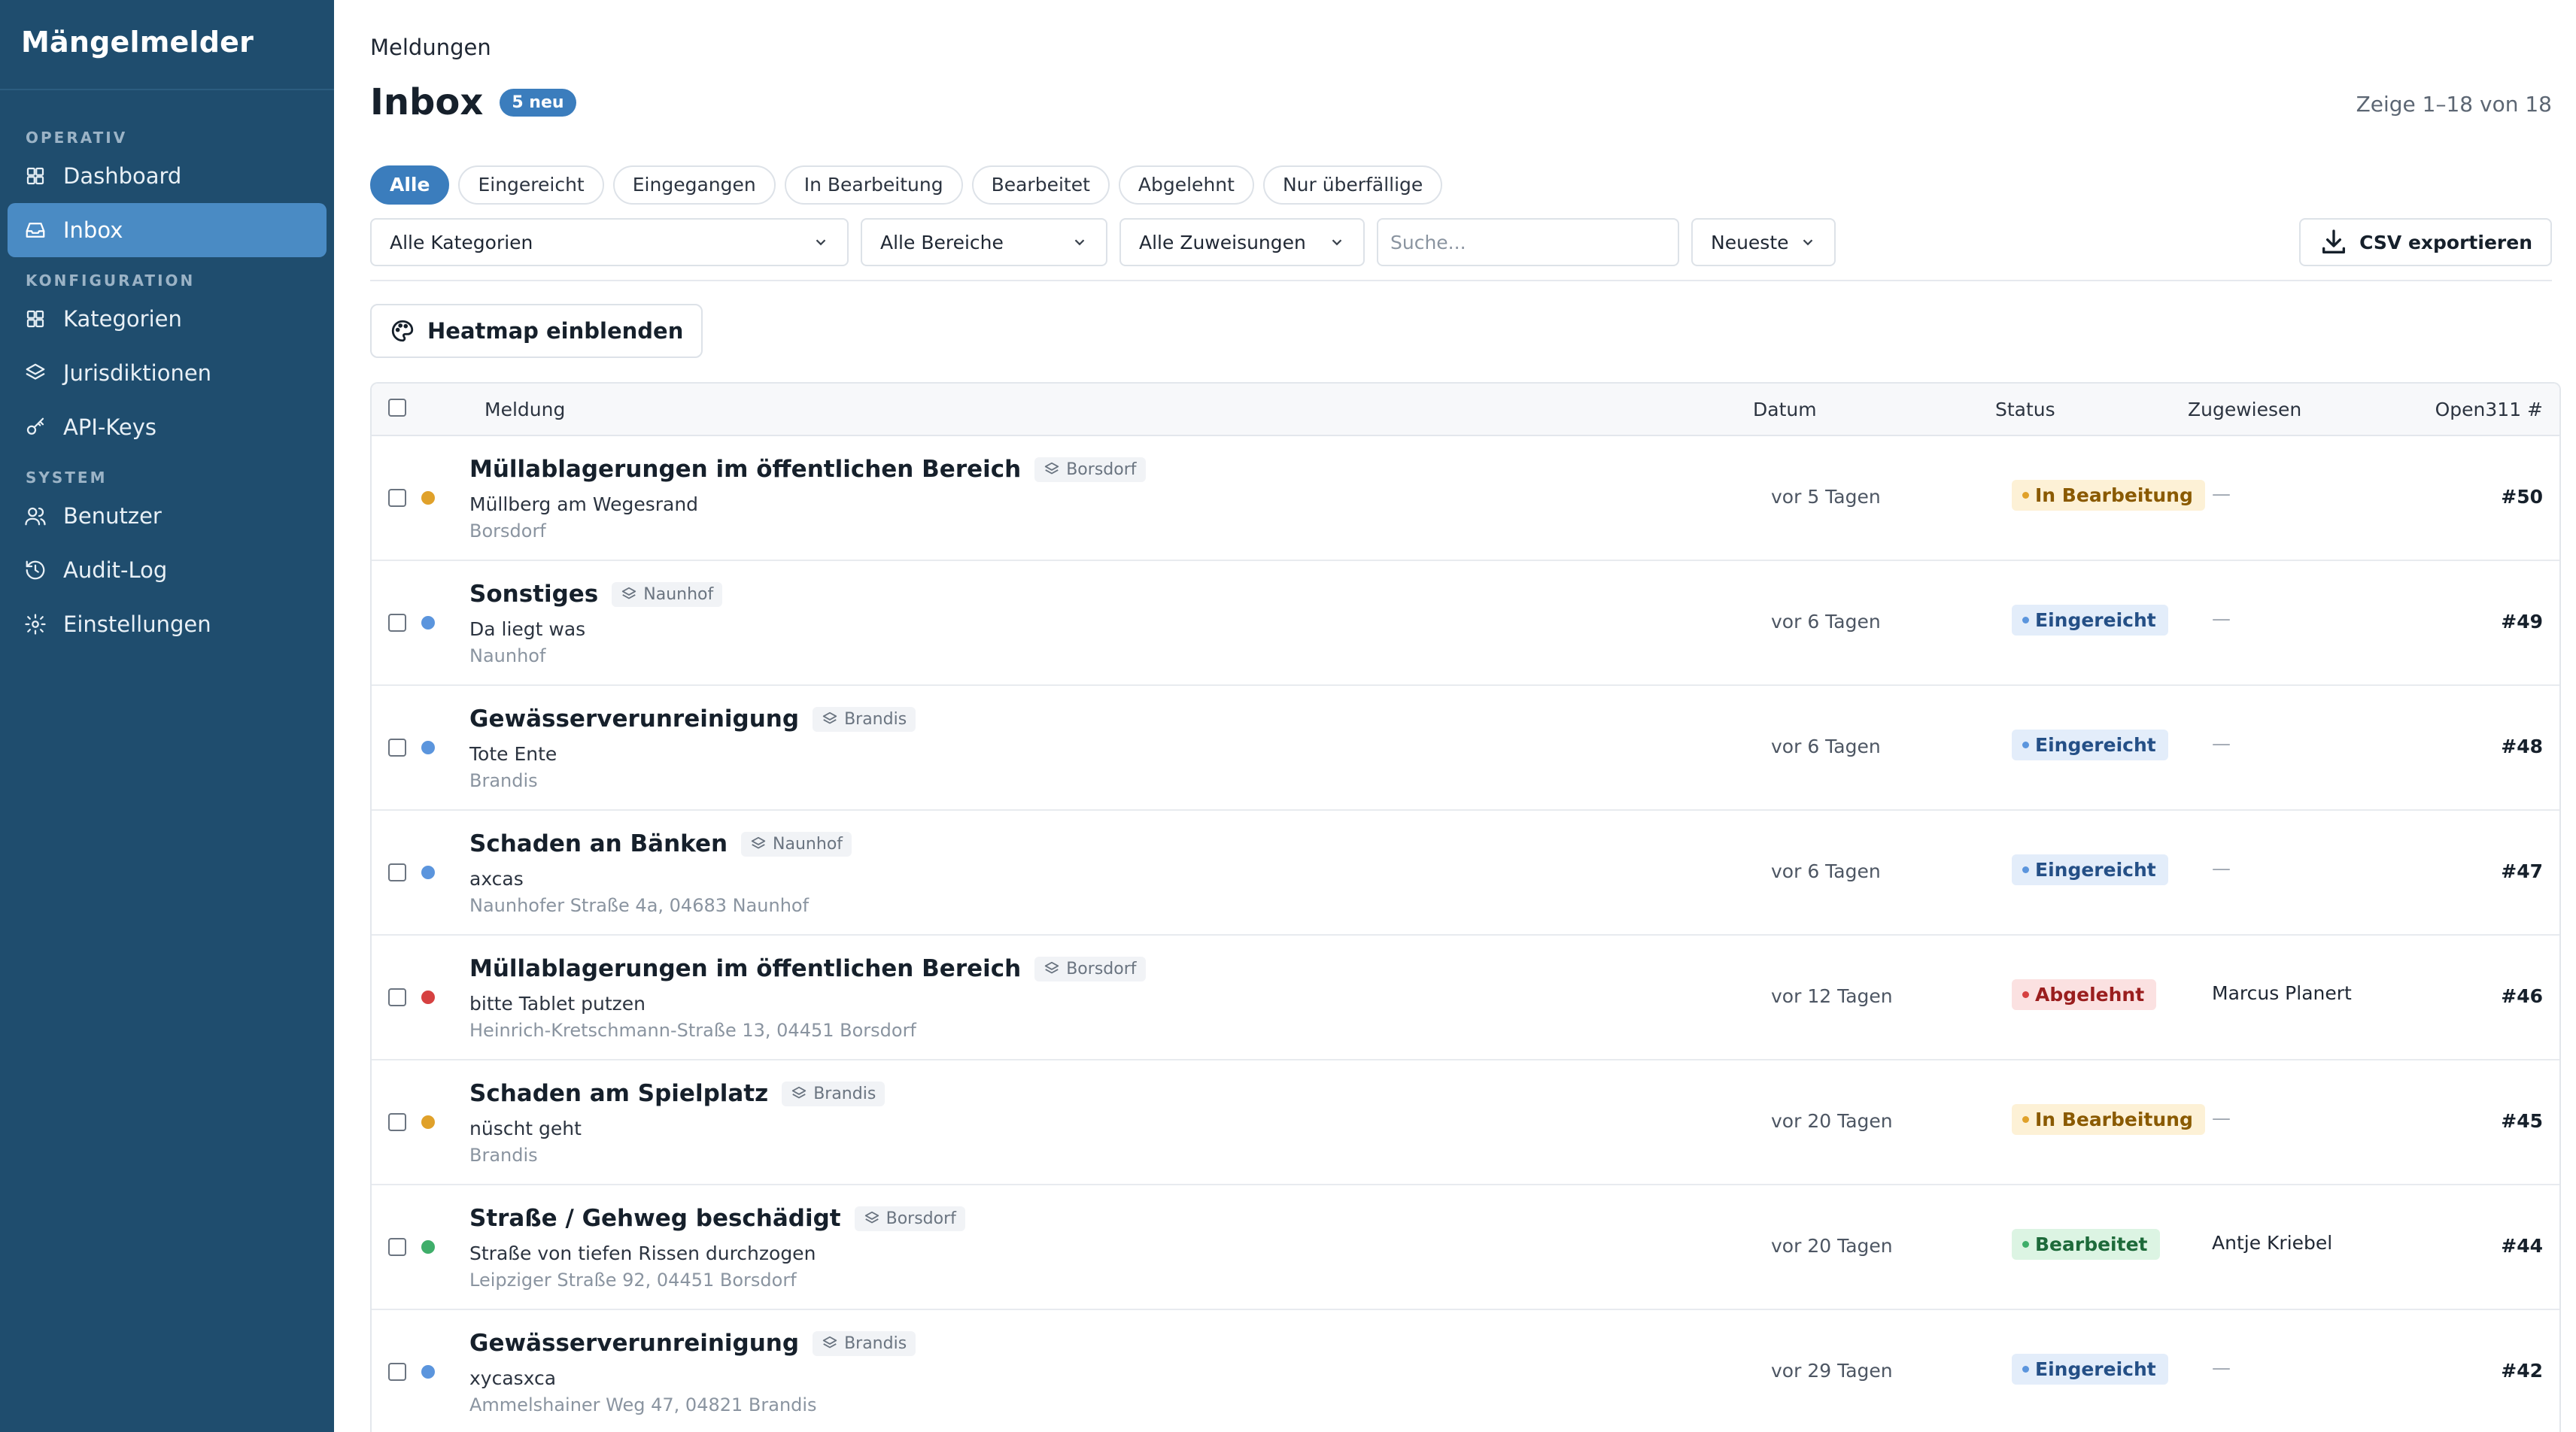 Image resolution: width=2576 pixels, height=1432 pixels. I want to click on sidebar-item-api-keys: API-Keys, so click(168, 427).